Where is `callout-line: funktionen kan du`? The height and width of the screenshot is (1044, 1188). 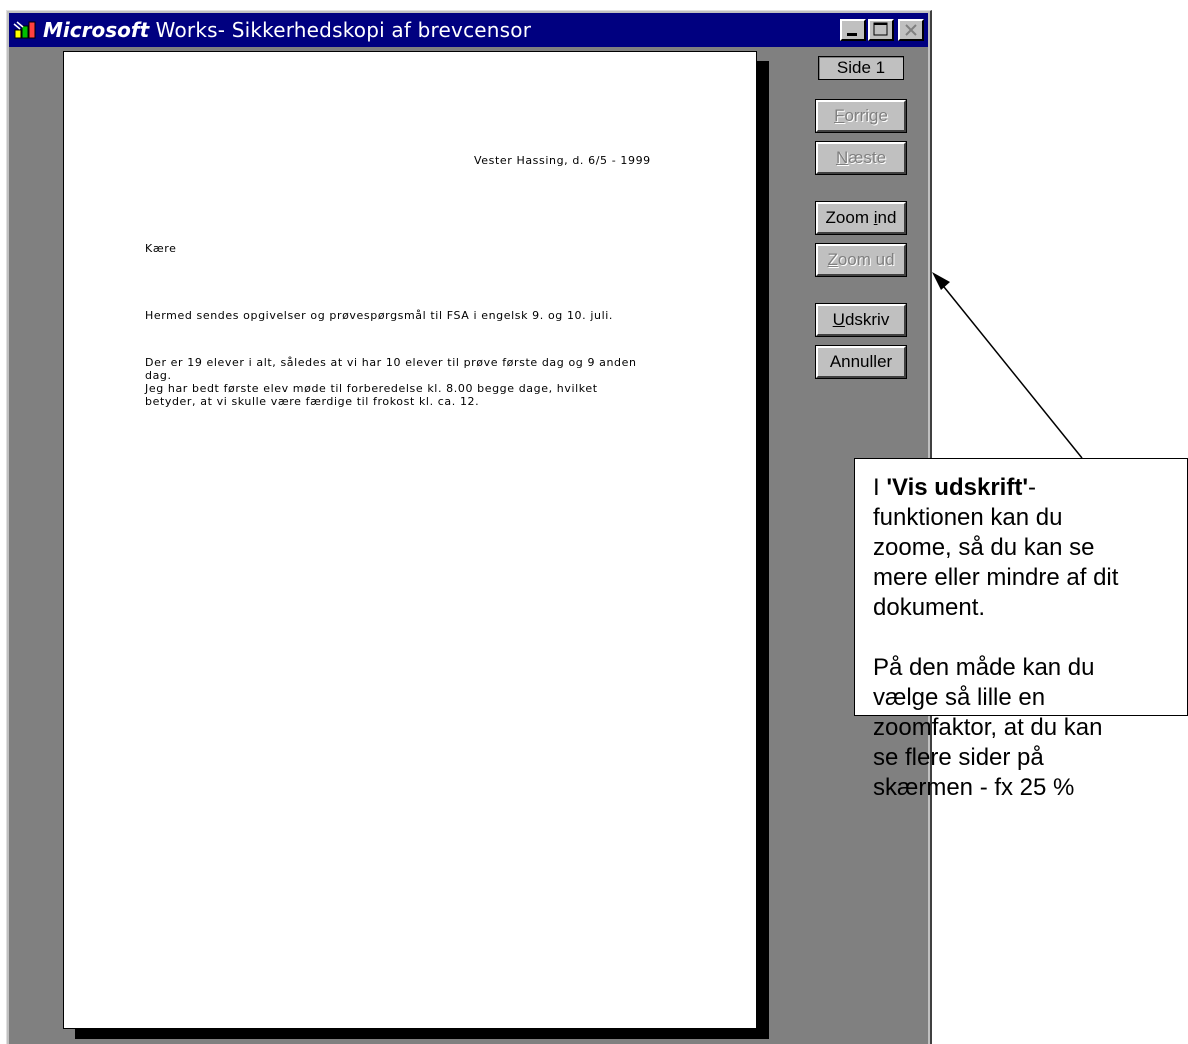 callout-line: funktionen kan du is located at coordinates (968, 517).